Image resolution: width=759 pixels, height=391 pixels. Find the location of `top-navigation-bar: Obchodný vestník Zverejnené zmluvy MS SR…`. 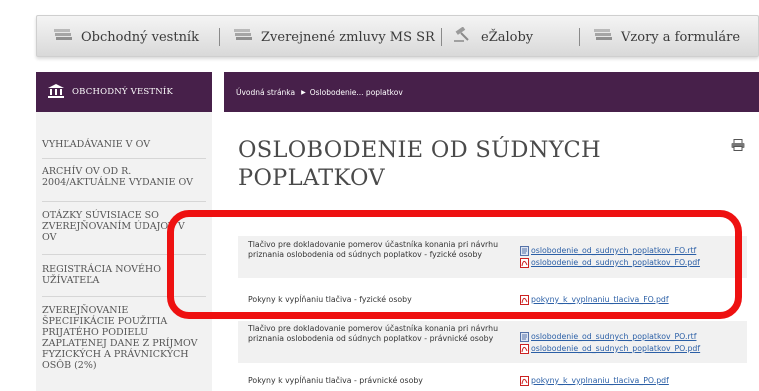

top-navigation-bar: Obchodný vestník Zverejnené zmluvy MS SR… is located at coordinates (397, 36).